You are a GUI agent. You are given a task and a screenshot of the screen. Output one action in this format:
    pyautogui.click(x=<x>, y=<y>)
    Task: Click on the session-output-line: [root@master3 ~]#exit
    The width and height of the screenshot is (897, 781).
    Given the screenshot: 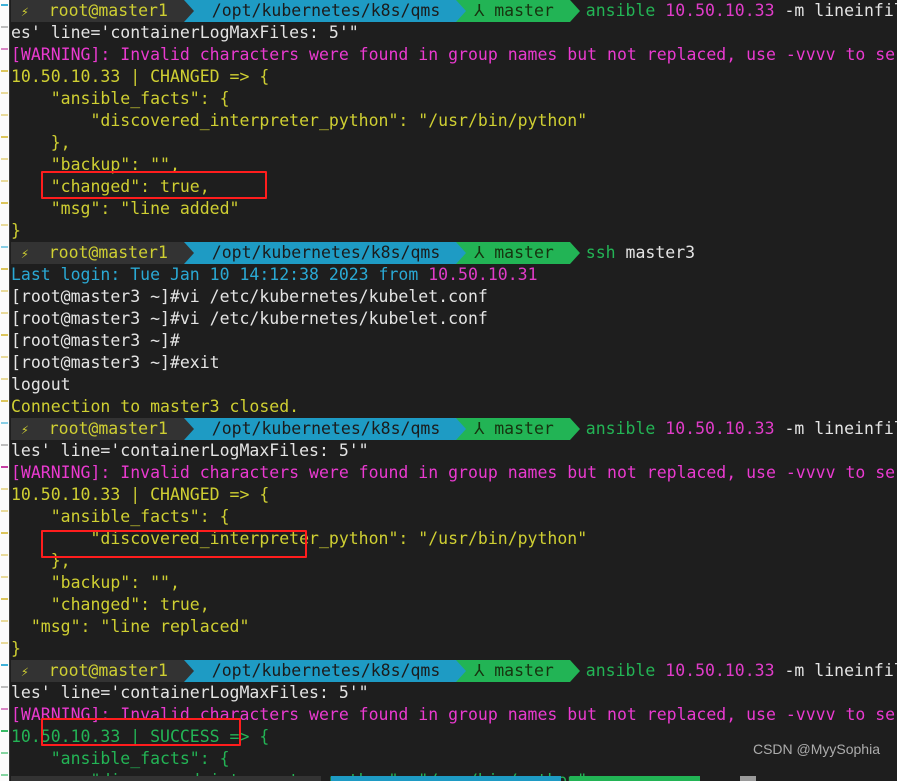 What is the action you would take?
    pyautogui.click(x=454, y=363)
    